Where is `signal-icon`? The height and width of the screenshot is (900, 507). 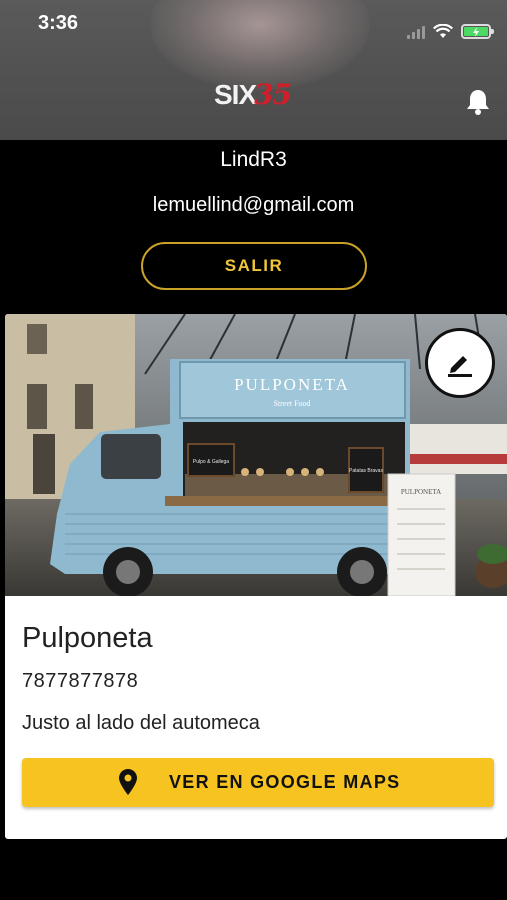
signal-icon is located at coordinates (416, 32).